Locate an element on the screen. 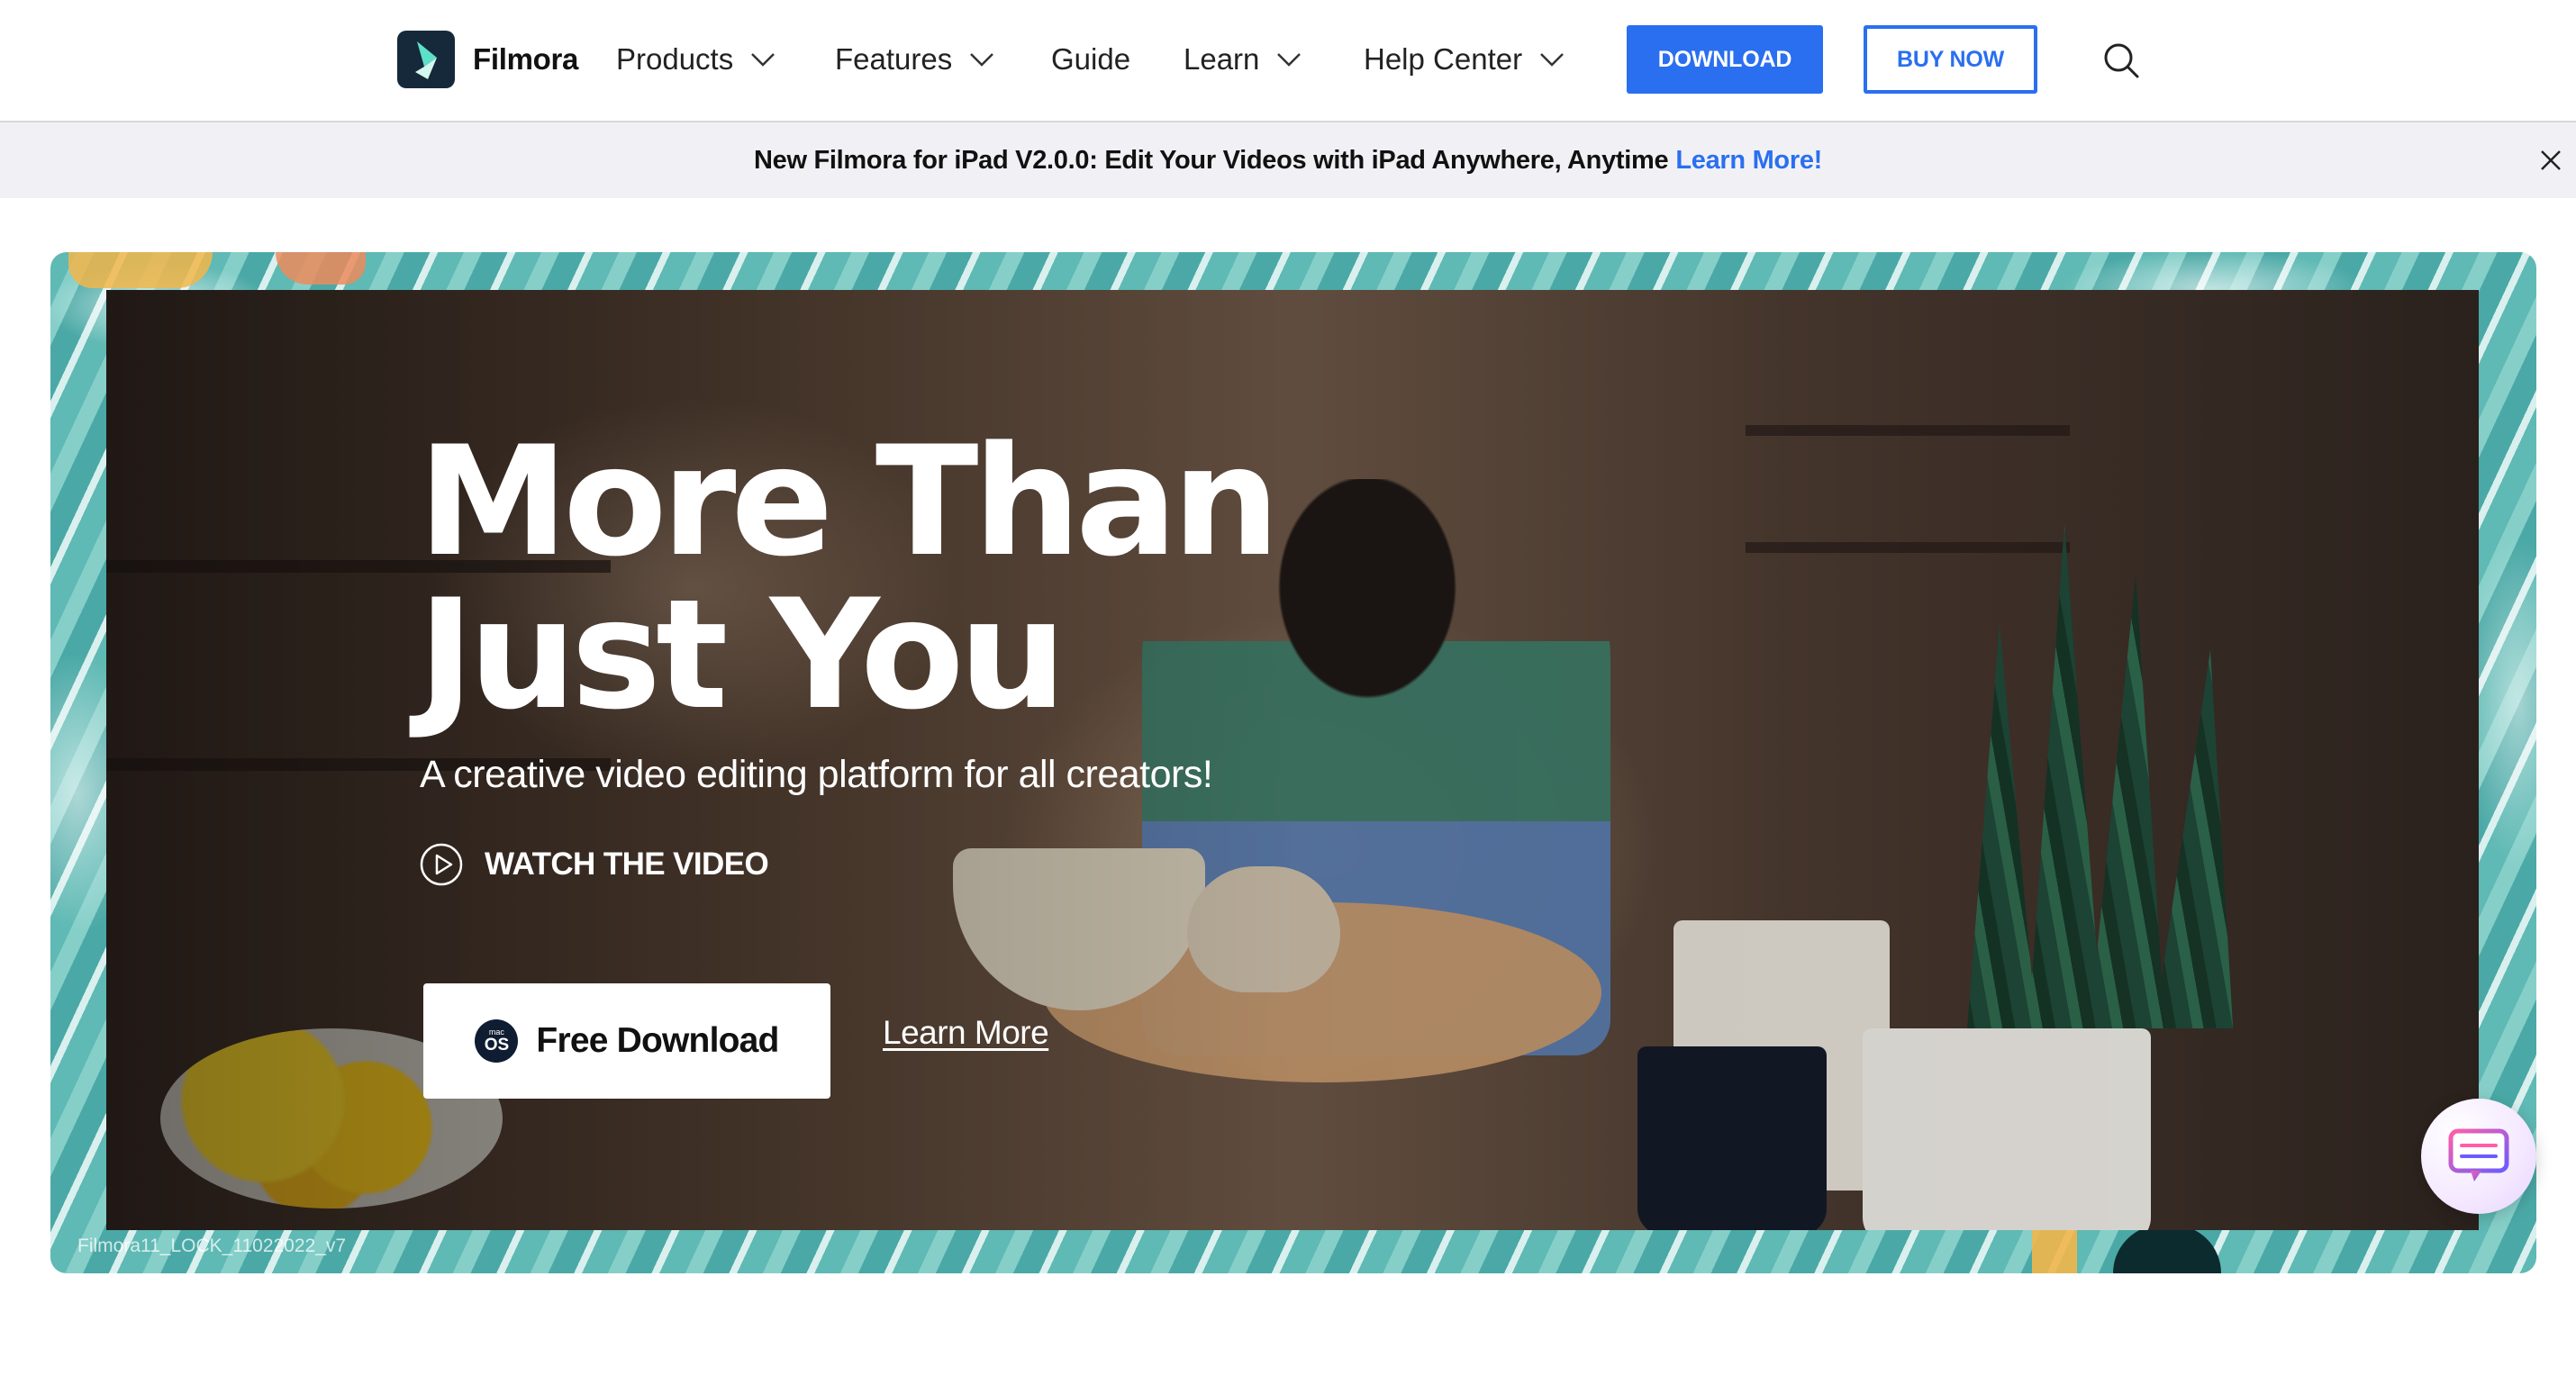  chat-widget-button is located at coordinates (2478, 1156).